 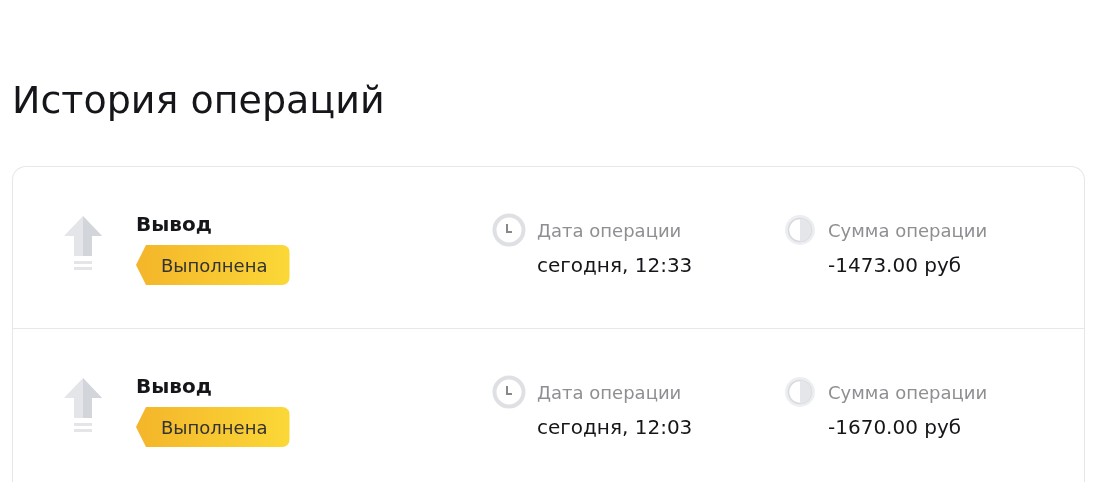 I want to click on page-title: История операций, so click(x=199, y=100).